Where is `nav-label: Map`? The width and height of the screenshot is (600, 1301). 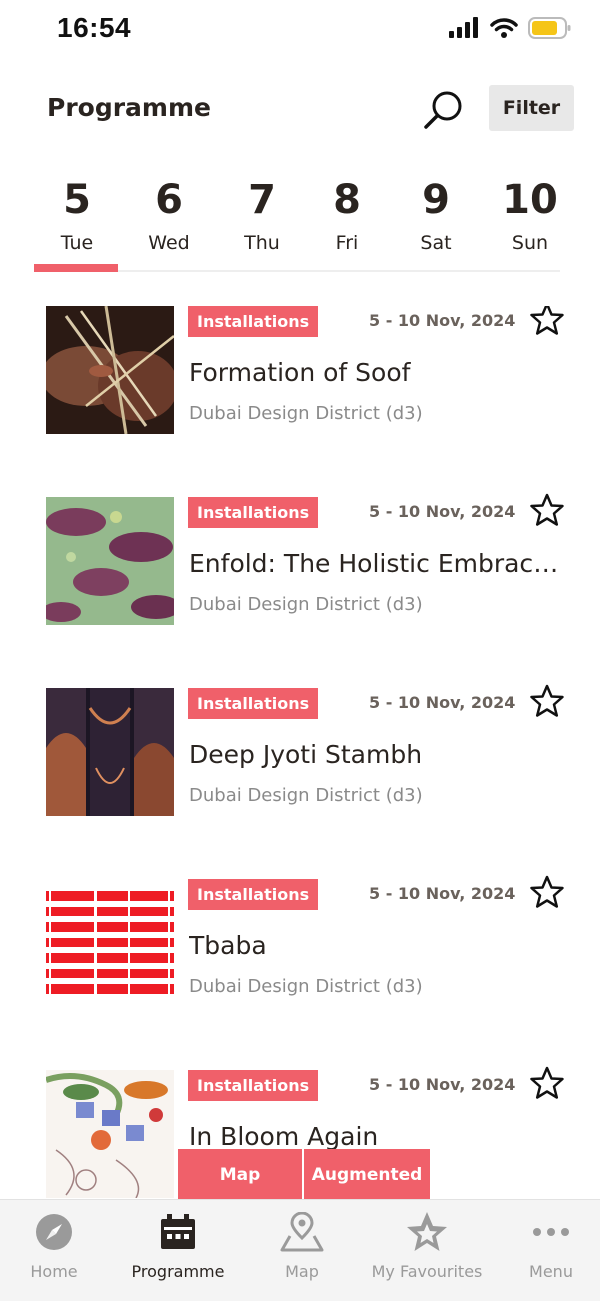
nav-label: Map is located at coordinates (302, 1271).